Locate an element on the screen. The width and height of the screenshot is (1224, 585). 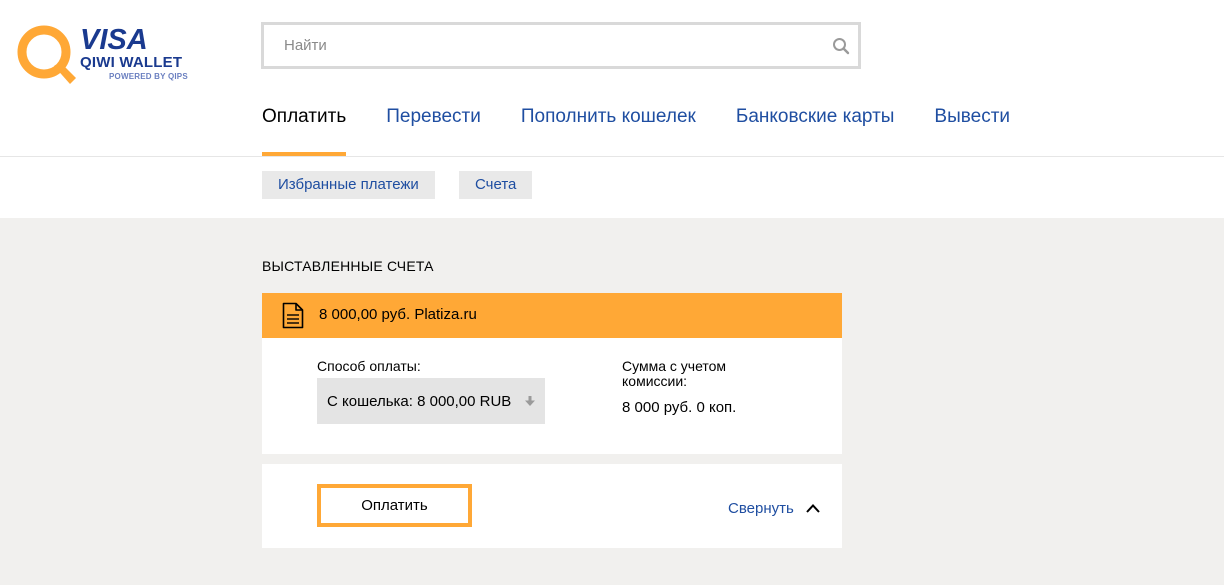
search-box is located at coordinates (561, 45).